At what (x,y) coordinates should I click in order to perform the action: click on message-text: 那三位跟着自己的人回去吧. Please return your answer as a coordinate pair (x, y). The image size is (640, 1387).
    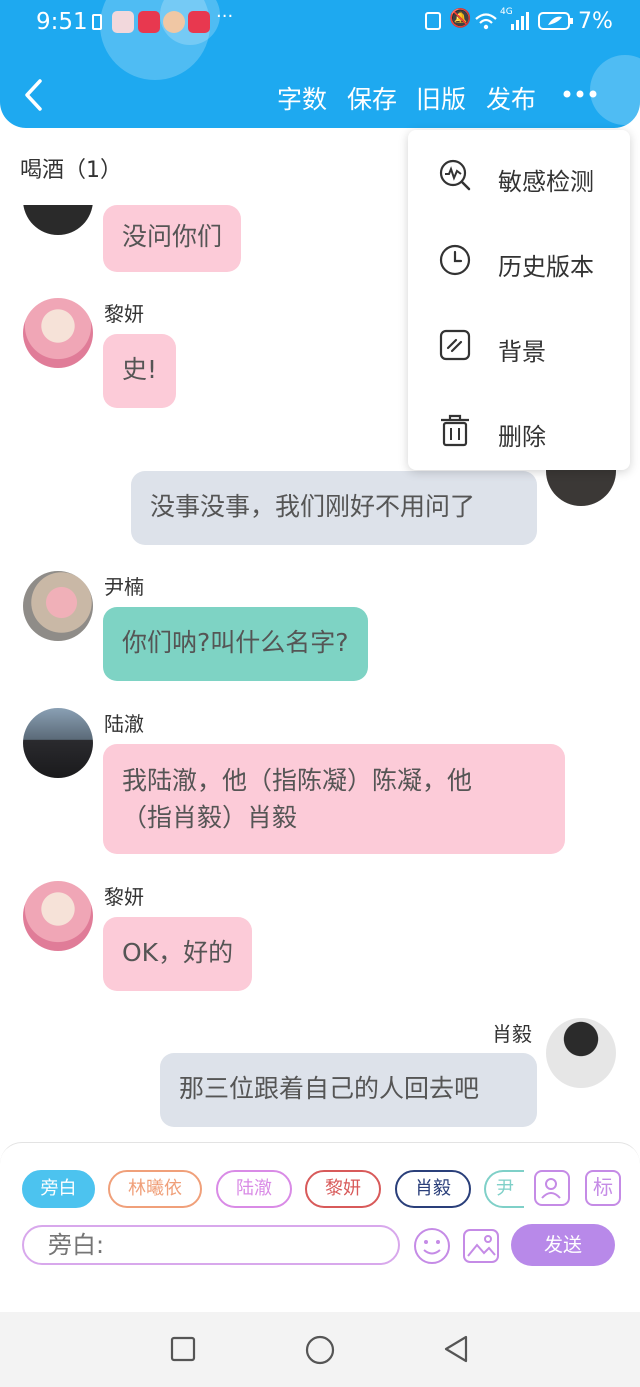
    Looking at the image, I should click on (329, 1088).